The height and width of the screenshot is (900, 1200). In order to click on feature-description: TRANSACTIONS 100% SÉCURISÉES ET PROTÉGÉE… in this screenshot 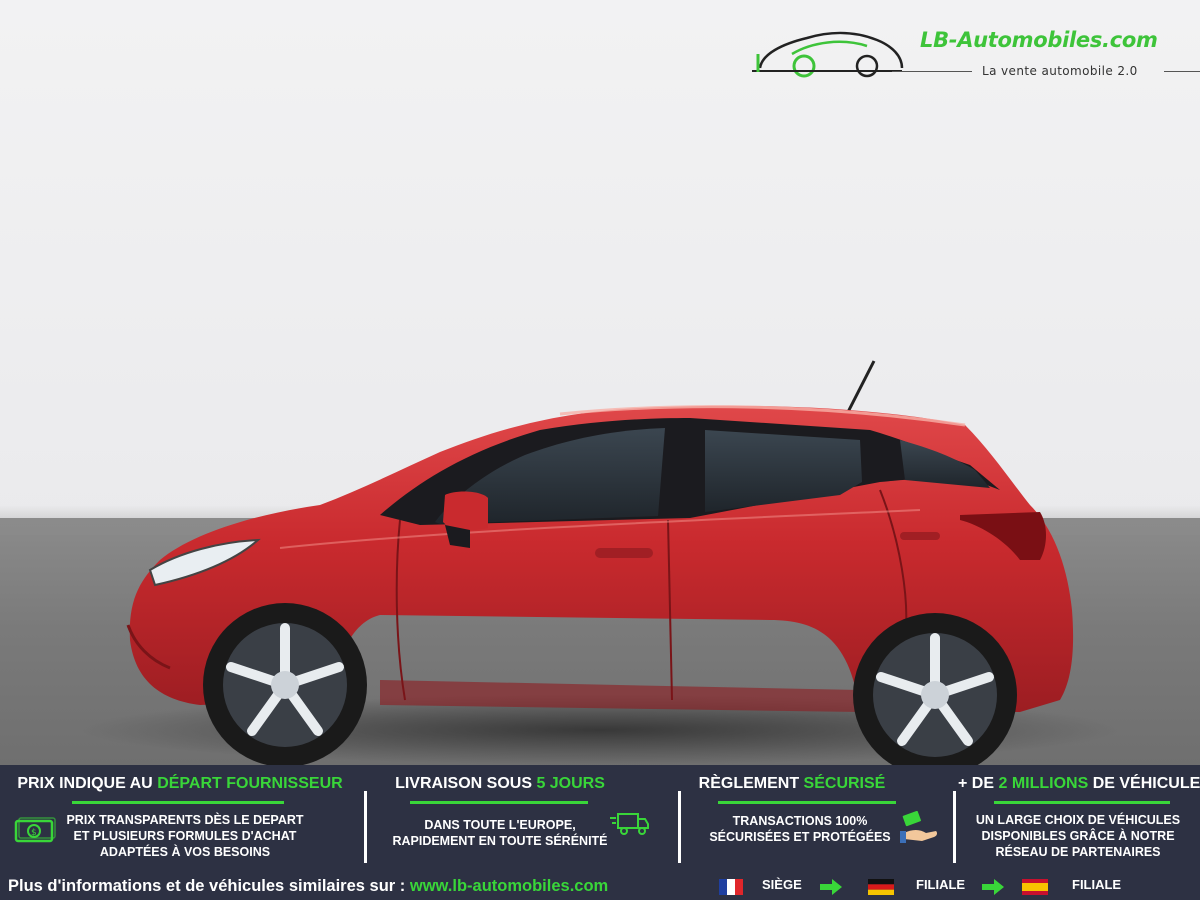, I will do `click(800, 829)`.